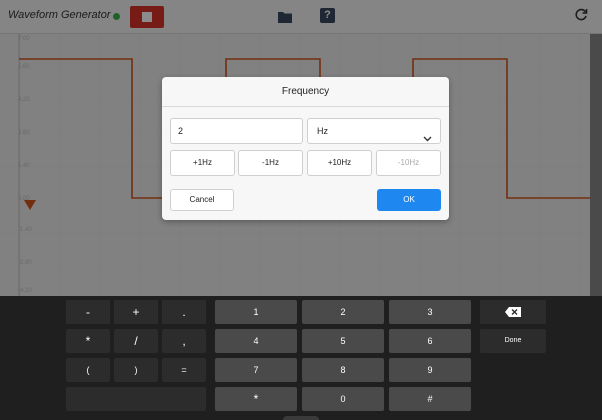 The width and height of the screenshot is (602, 420). I want to click on key-9: 9, so click(430, 370).